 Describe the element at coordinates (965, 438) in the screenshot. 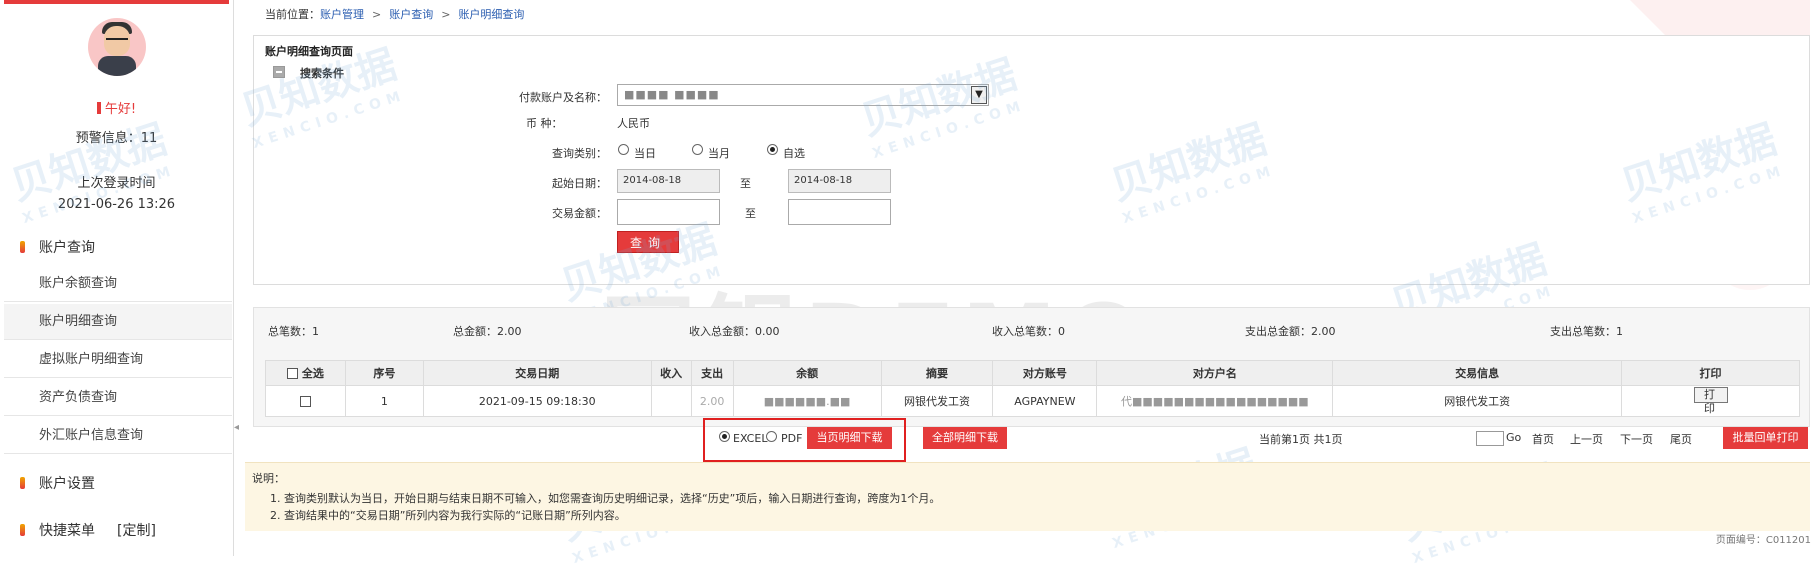

I see `all-download-button: 全部明细下载` at that location.